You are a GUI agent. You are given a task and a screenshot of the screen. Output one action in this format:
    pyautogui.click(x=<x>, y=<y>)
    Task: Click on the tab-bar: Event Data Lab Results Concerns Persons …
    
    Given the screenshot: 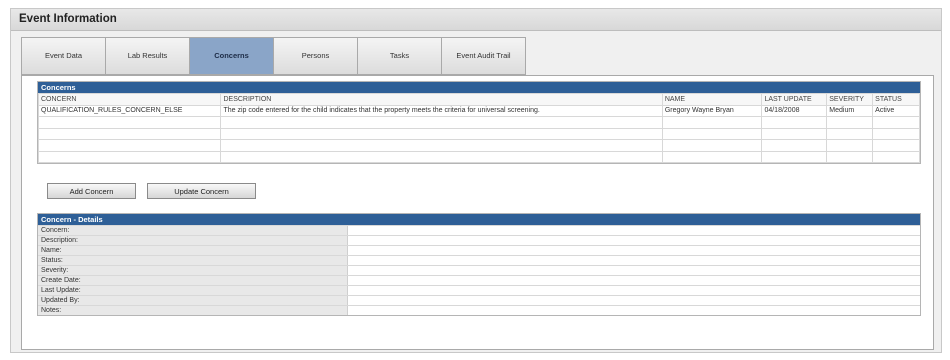 What is the action you would take?
    pyautogui.click(x=273, y=56)
    